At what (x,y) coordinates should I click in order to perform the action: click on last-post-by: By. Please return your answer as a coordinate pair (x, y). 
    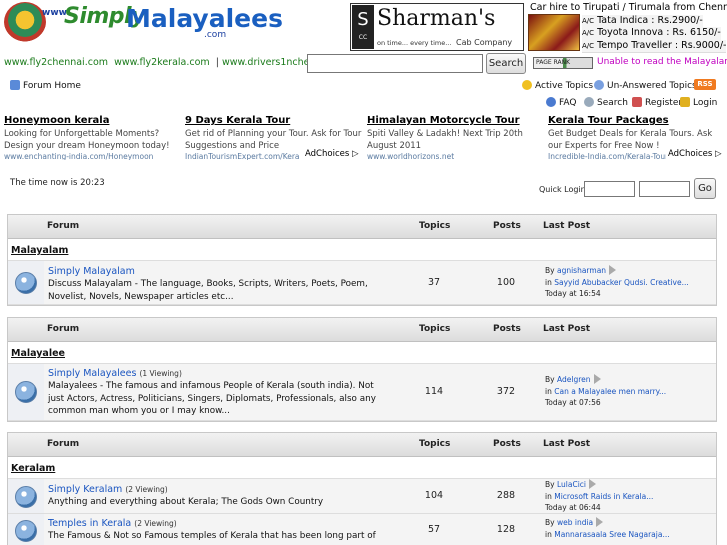
    Looking at the image, I should click on (550, 522).